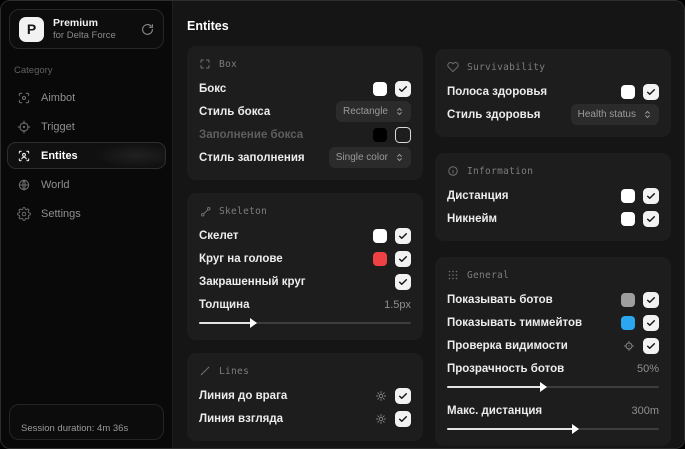  What do you see at coordinates (488, 275) in the screenshot?
I see `panel-title: General` at bounding box center [488, 275].